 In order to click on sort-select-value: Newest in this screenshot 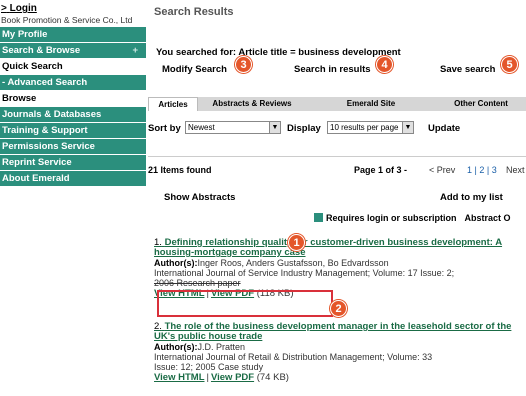, I will do `click(201, 127)`.